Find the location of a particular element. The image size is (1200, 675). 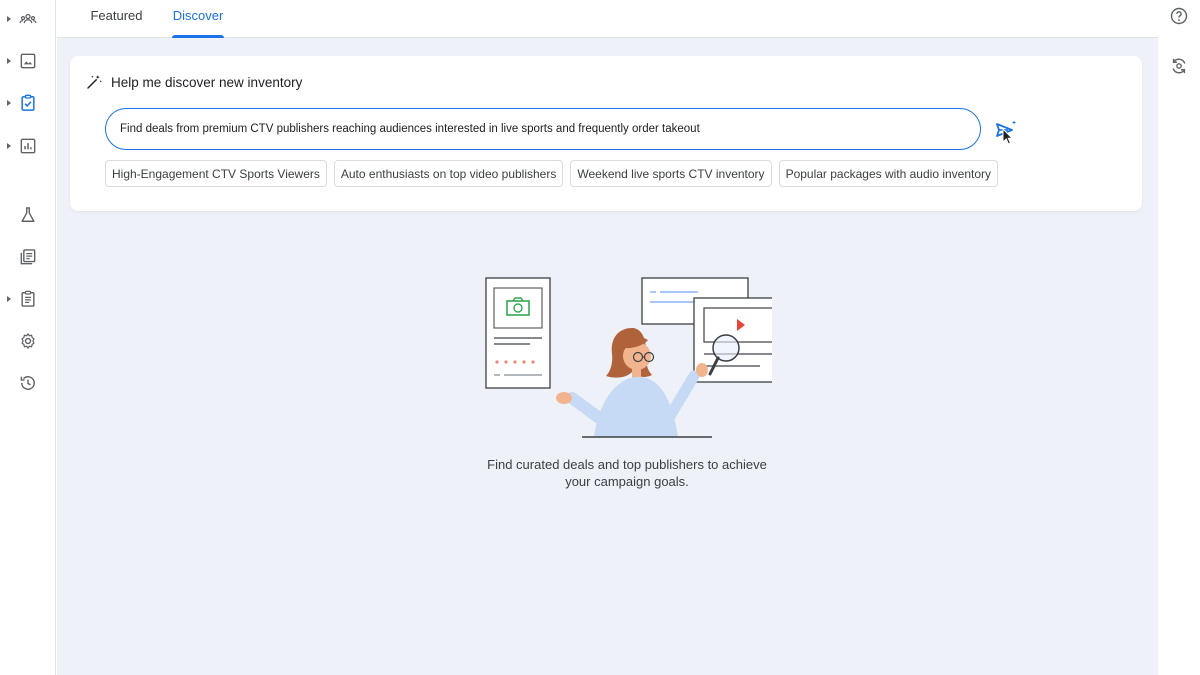

discover-illustration is located at coordinates (628, 357).